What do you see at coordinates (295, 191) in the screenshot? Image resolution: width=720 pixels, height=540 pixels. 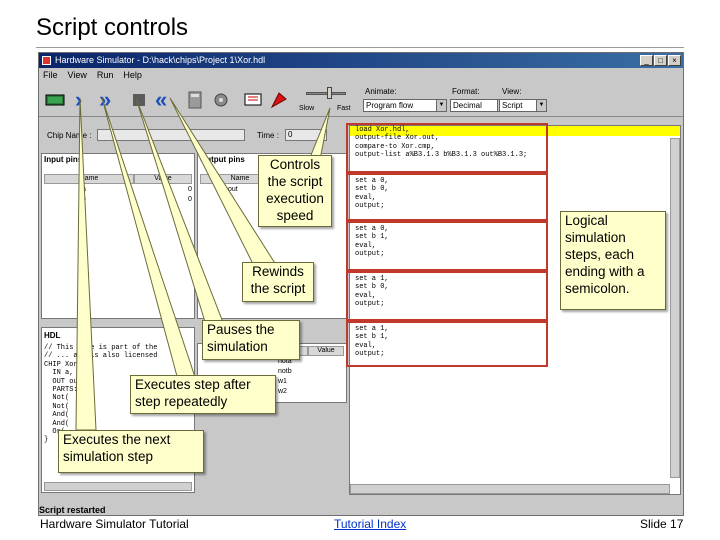 I see `callout-speed: Controls the script execution speed` at bounding box center [295, 191].